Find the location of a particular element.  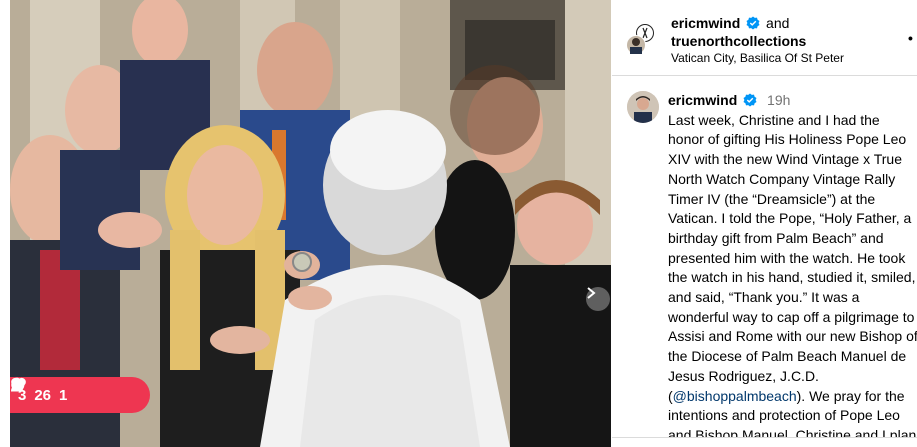

follows-count-group: 1 is located at coordinates (39, 390).